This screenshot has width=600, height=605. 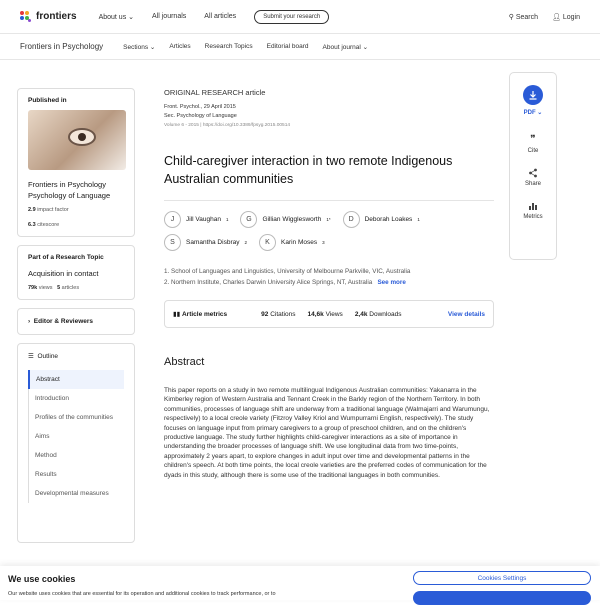 What do you see at coordinates (292, 16) in the screenshot?
I see `submit-research-button: Submit your research` at bounding box center [292, 16].